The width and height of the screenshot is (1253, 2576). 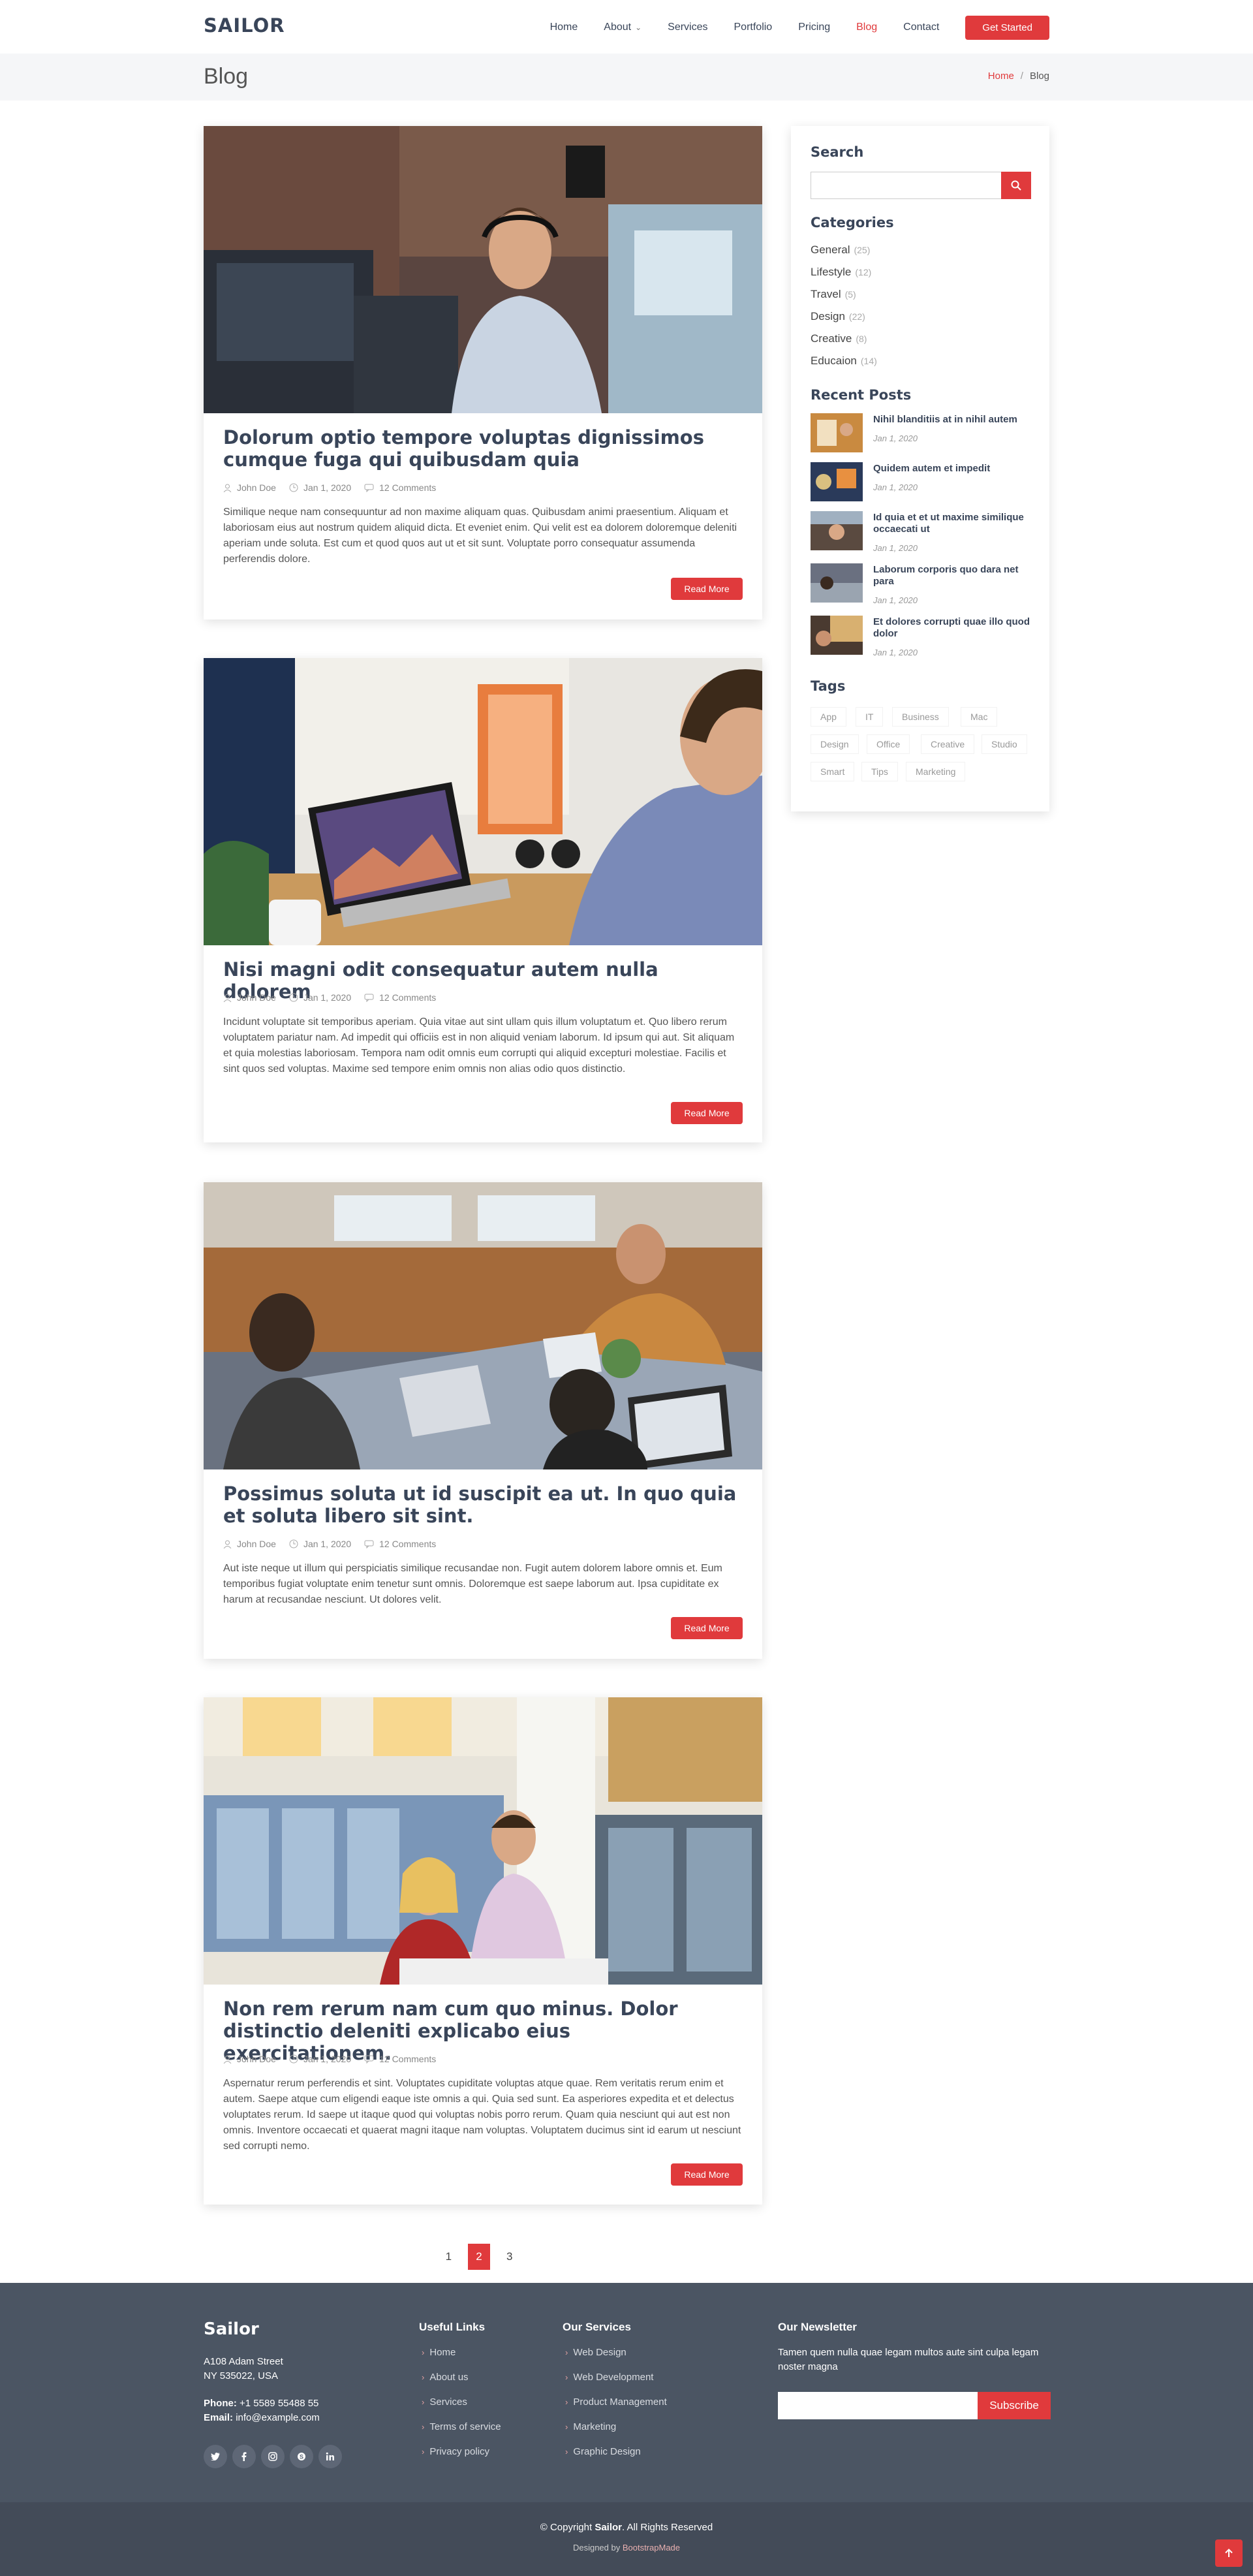 What do you see at coordinates (835, 744) in the screenshot?
I see `tag-item: Design` at bounding box center [835, 744].